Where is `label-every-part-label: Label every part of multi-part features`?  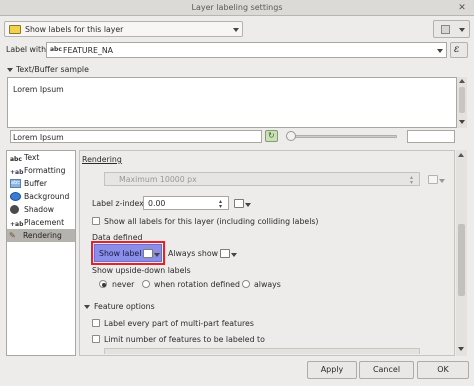
label-every-part-label: Label every part of multi-part features is located at coordinates (179, 323).